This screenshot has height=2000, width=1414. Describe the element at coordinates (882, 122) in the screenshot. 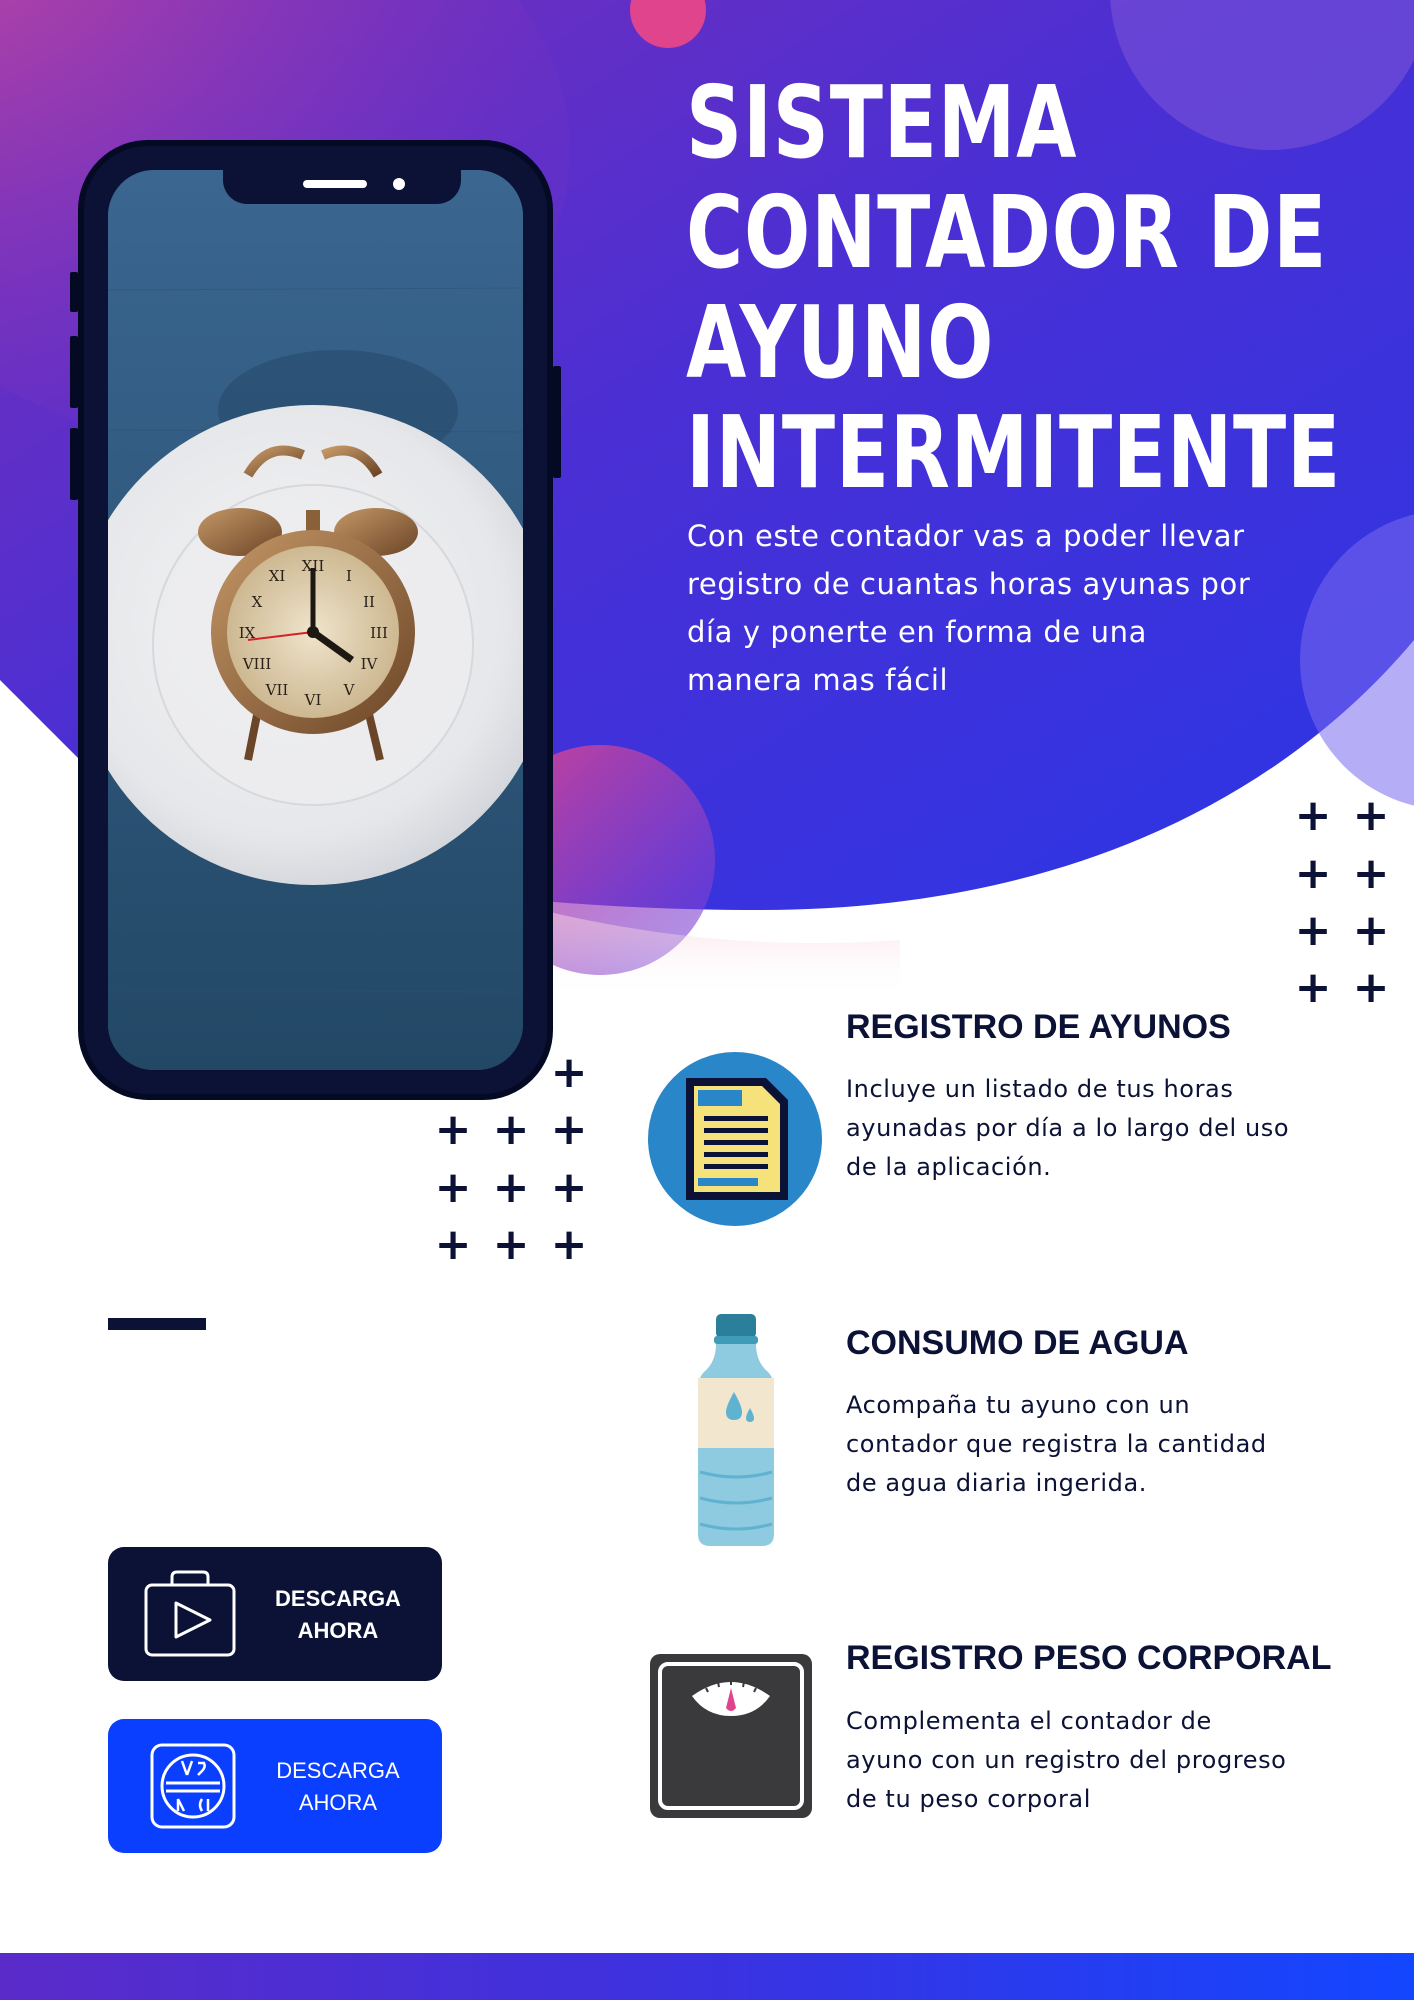

I see `title-line: SISTEMA` at that location.